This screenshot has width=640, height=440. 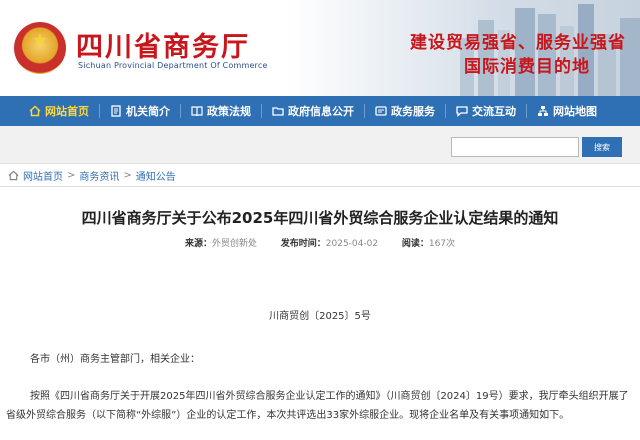 I want to click on main-nav: 网站首页 机关简介 政策法规 政府信息公开 政务服务 交流互动 网站地图, so click(x=320, y=111).